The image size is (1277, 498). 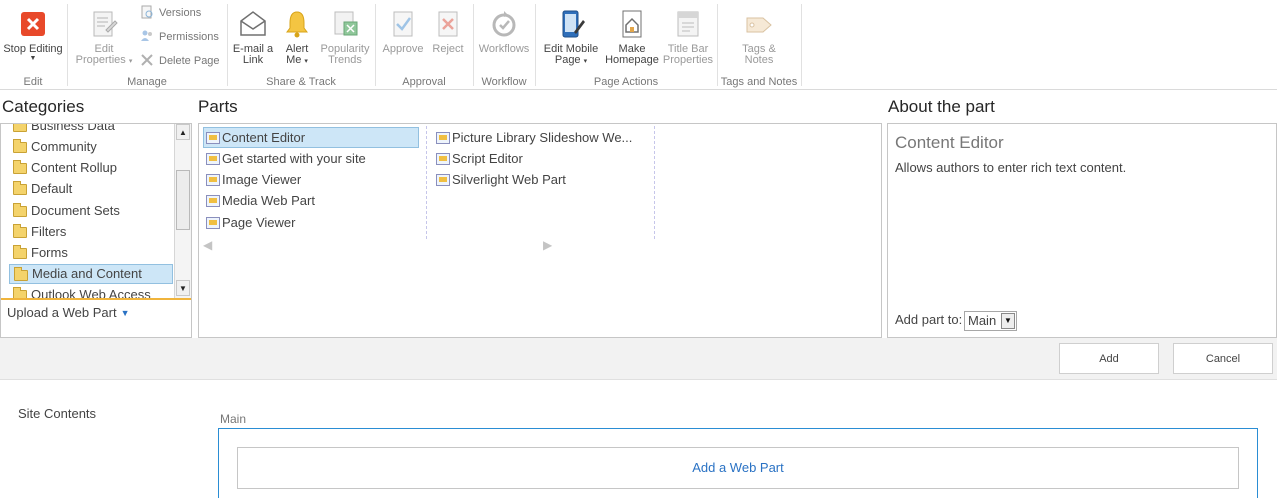 I want to click on alert-me-button: Alert Me ▾, so click(x=297, y=37).